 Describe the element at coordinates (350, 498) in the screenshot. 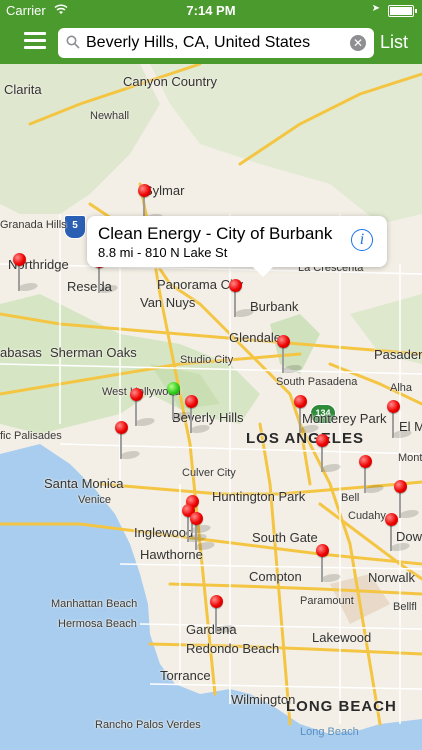

I see `map-label: Bell` at that location.